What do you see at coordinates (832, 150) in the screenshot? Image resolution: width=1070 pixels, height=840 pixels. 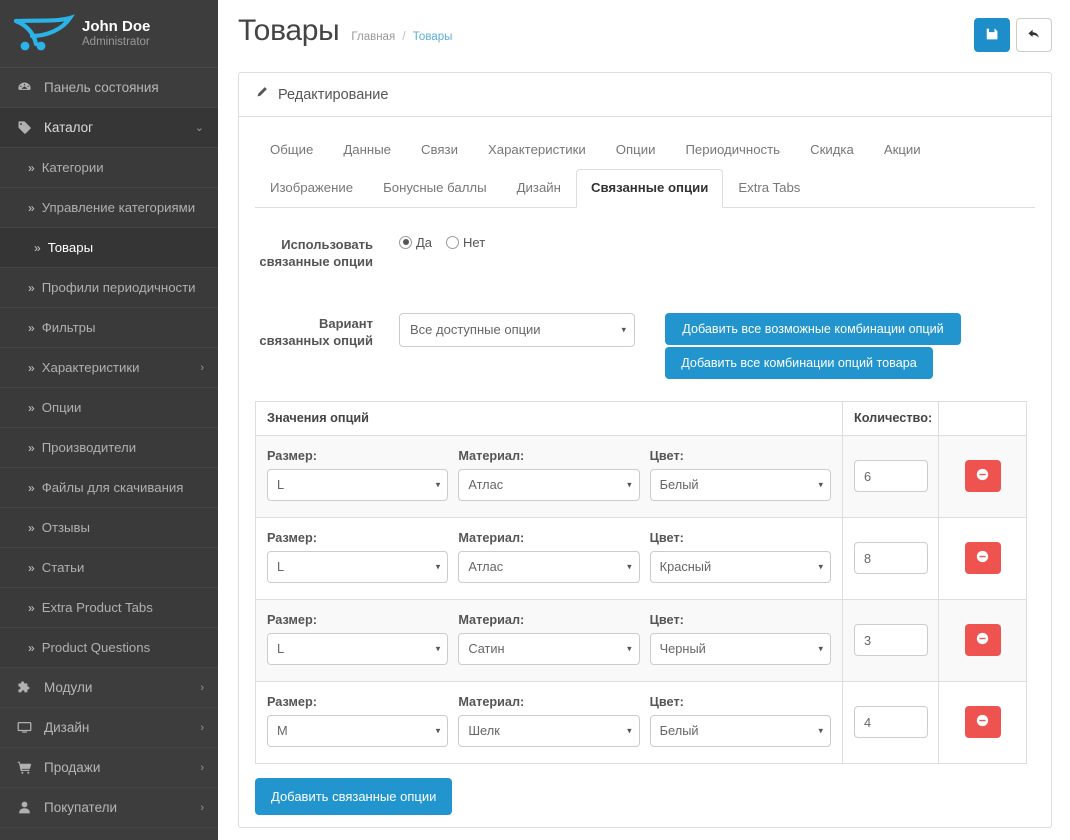 I see `tab-discount: Скидка` at bounding box center [832, 150].